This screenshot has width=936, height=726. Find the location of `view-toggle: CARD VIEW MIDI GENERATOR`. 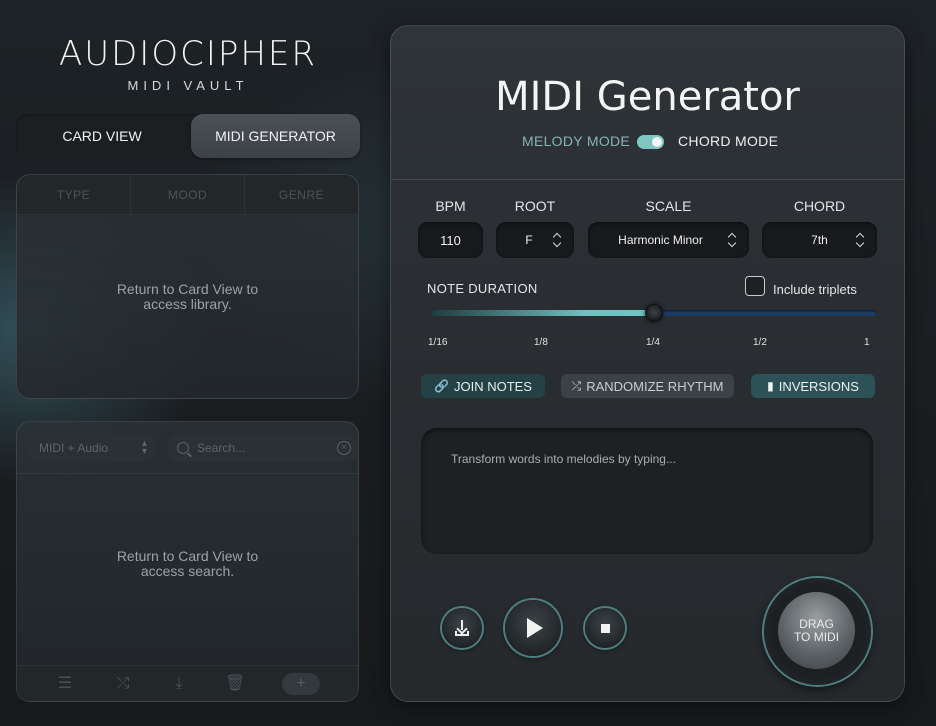

view-toggle: CARD VIEW MIDI GENERATOR is located at coordinates (188, 136).